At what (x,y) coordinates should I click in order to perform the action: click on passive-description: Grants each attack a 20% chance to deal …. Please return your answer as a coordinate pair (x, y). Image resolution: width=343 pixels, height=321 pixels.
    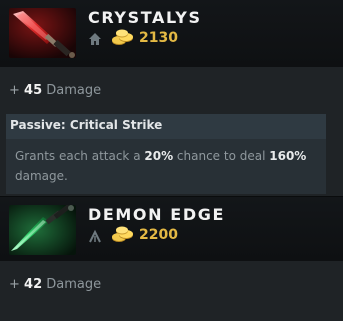
    Looking at the image, I should click on (165, 166).